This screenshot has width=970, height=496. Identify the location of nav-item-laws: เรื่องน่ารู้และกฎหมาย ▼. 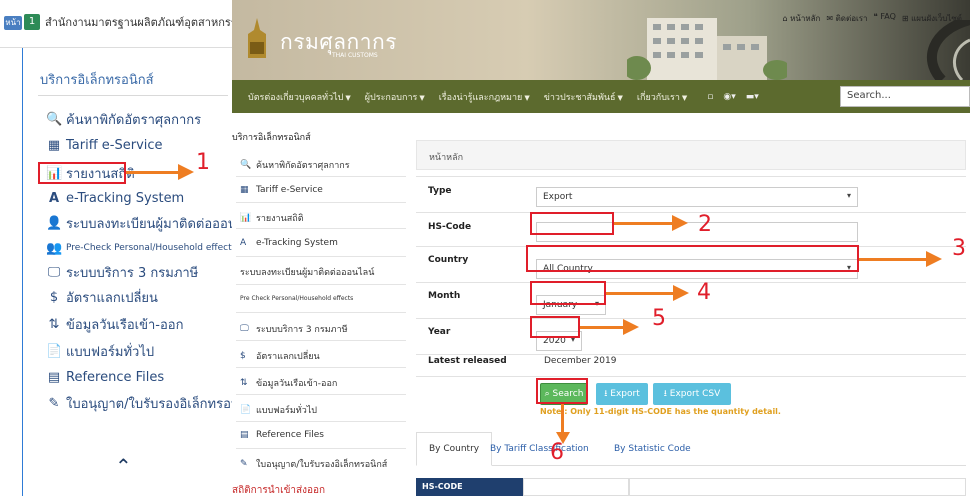
(484, 97).